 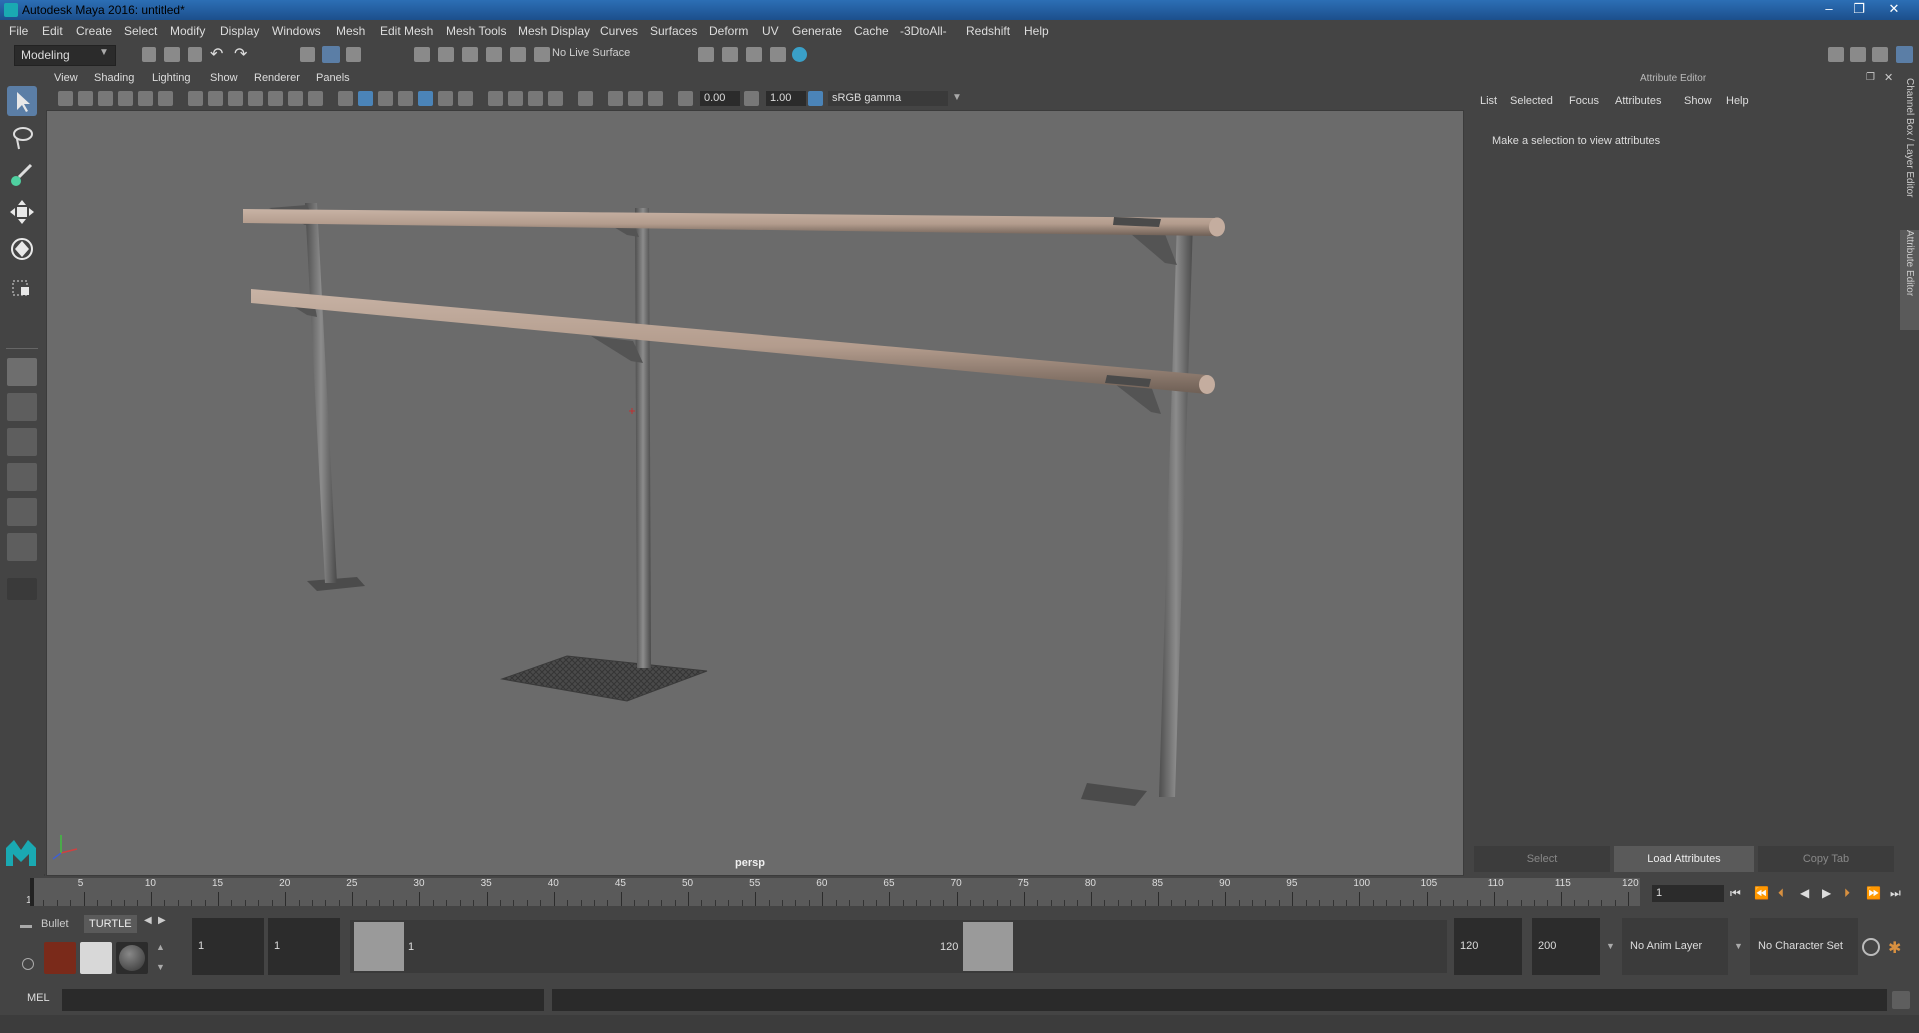 I want to click on animation-prefs-icon: ✱, so click(x=1898, y=947).